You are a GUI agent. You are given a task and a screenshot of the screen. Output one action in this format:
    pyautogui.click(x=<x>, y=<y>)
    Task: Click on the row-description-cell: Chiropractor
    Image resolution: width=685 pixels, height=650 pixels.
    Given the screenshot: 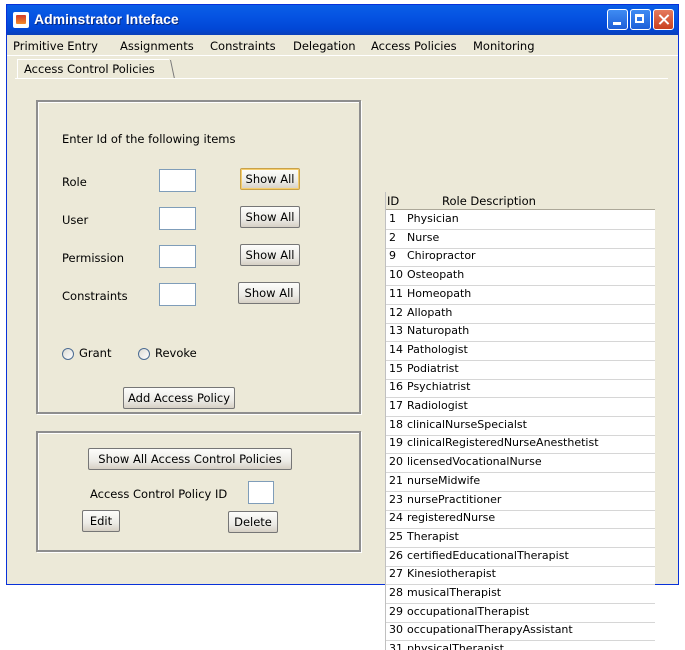 What is the action you would take?
    pyautogui.click(x=441, y=256)
    